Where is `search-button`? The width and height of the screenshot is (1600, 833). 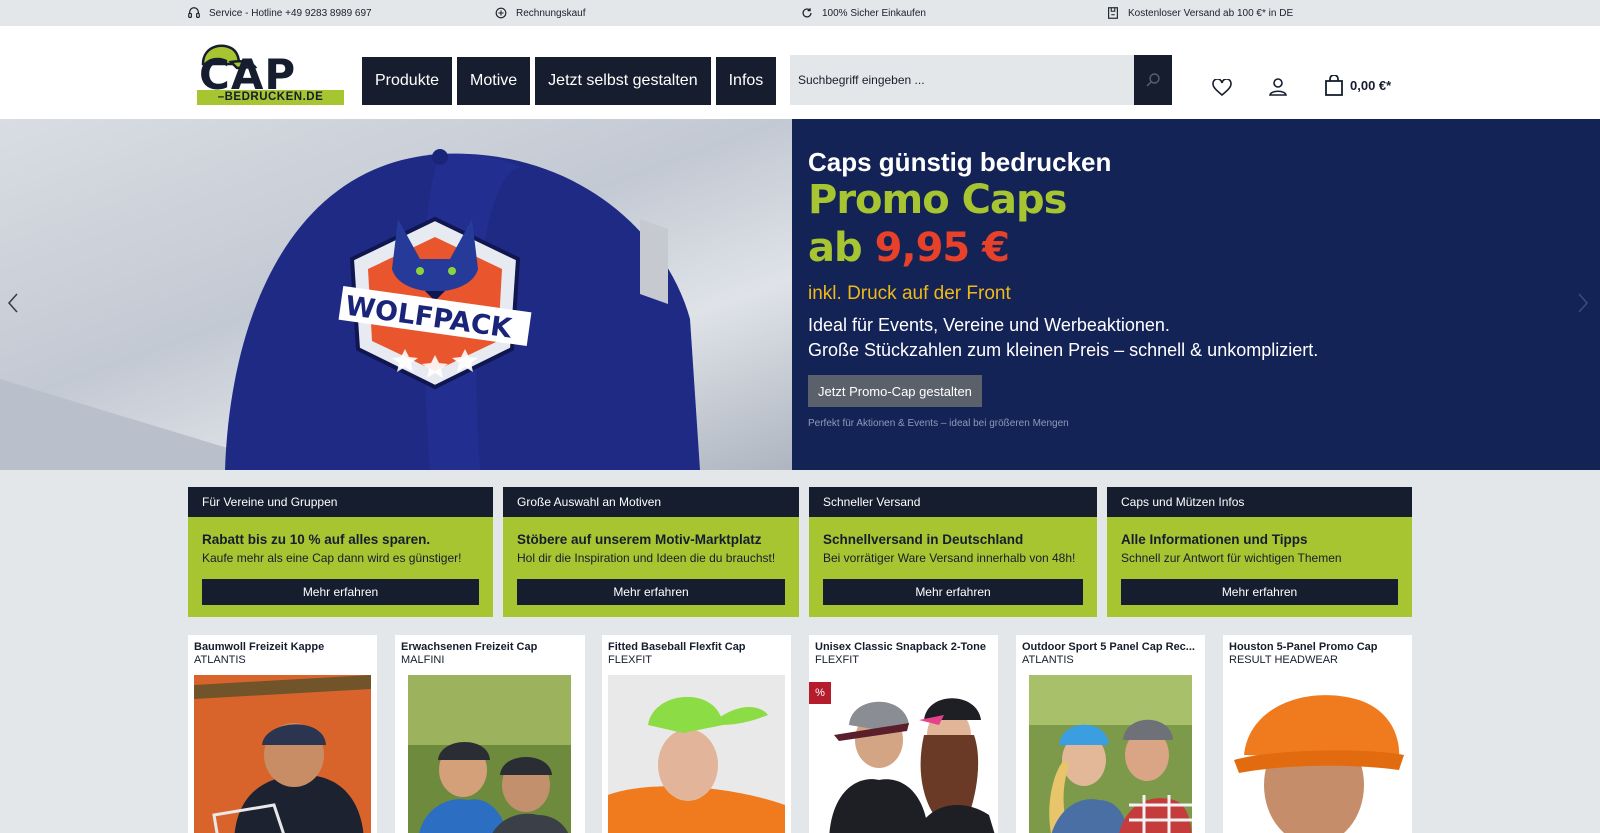
search-button is located at coordinates (1153, 80).